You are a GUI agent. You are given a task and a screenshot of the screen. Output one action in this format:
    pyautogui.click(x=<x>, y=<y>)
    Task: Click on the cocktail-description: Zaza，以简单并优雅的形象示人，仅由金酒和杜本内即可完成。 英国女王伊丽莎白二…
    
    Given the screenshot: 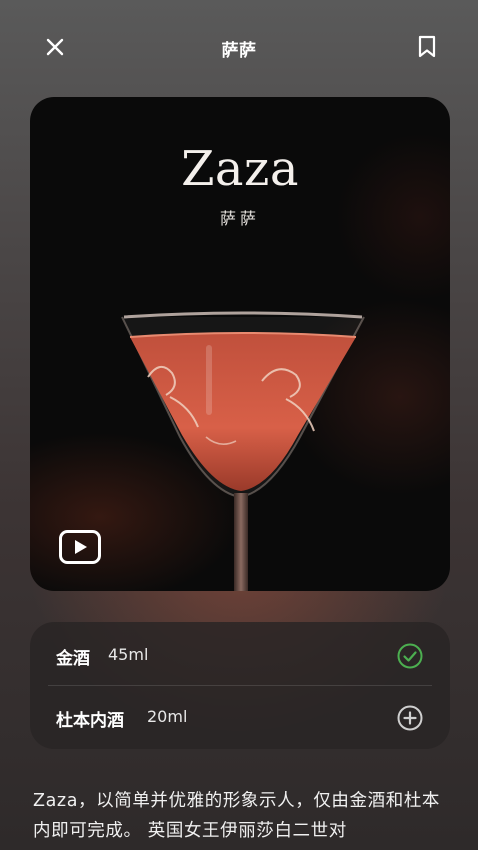 What is the action you would take?
    pyautogui.click(x=237, y=816)
    